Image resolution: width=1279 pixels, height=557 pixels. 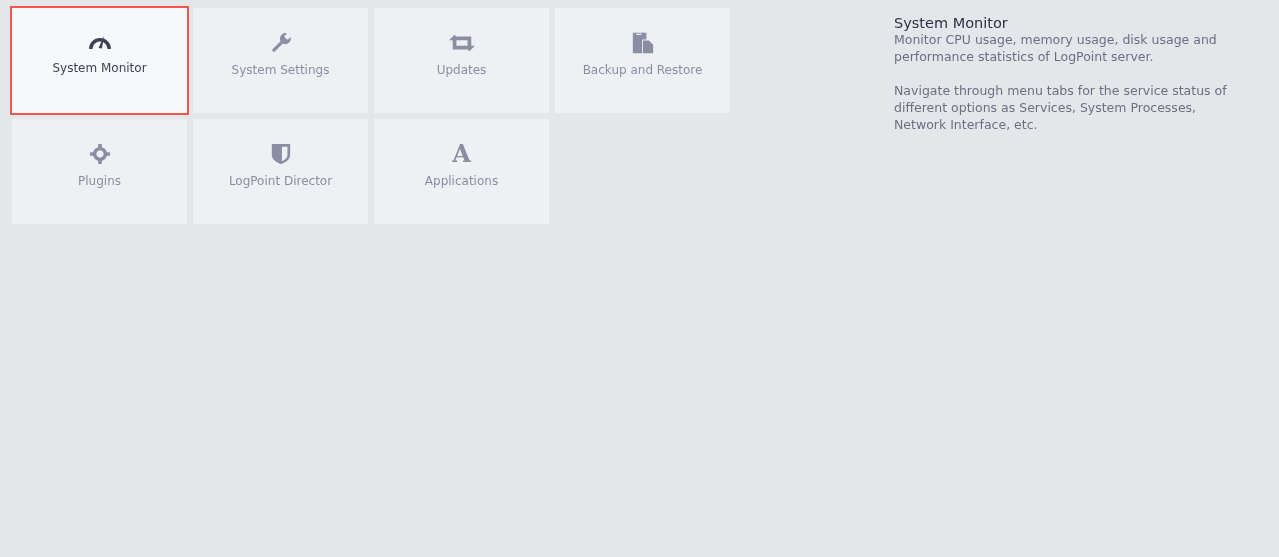 What do you see at coordinates (99, 60) in the screenshot?
I see `menu-tile: System Monitor` at bounding box center [99, 60].